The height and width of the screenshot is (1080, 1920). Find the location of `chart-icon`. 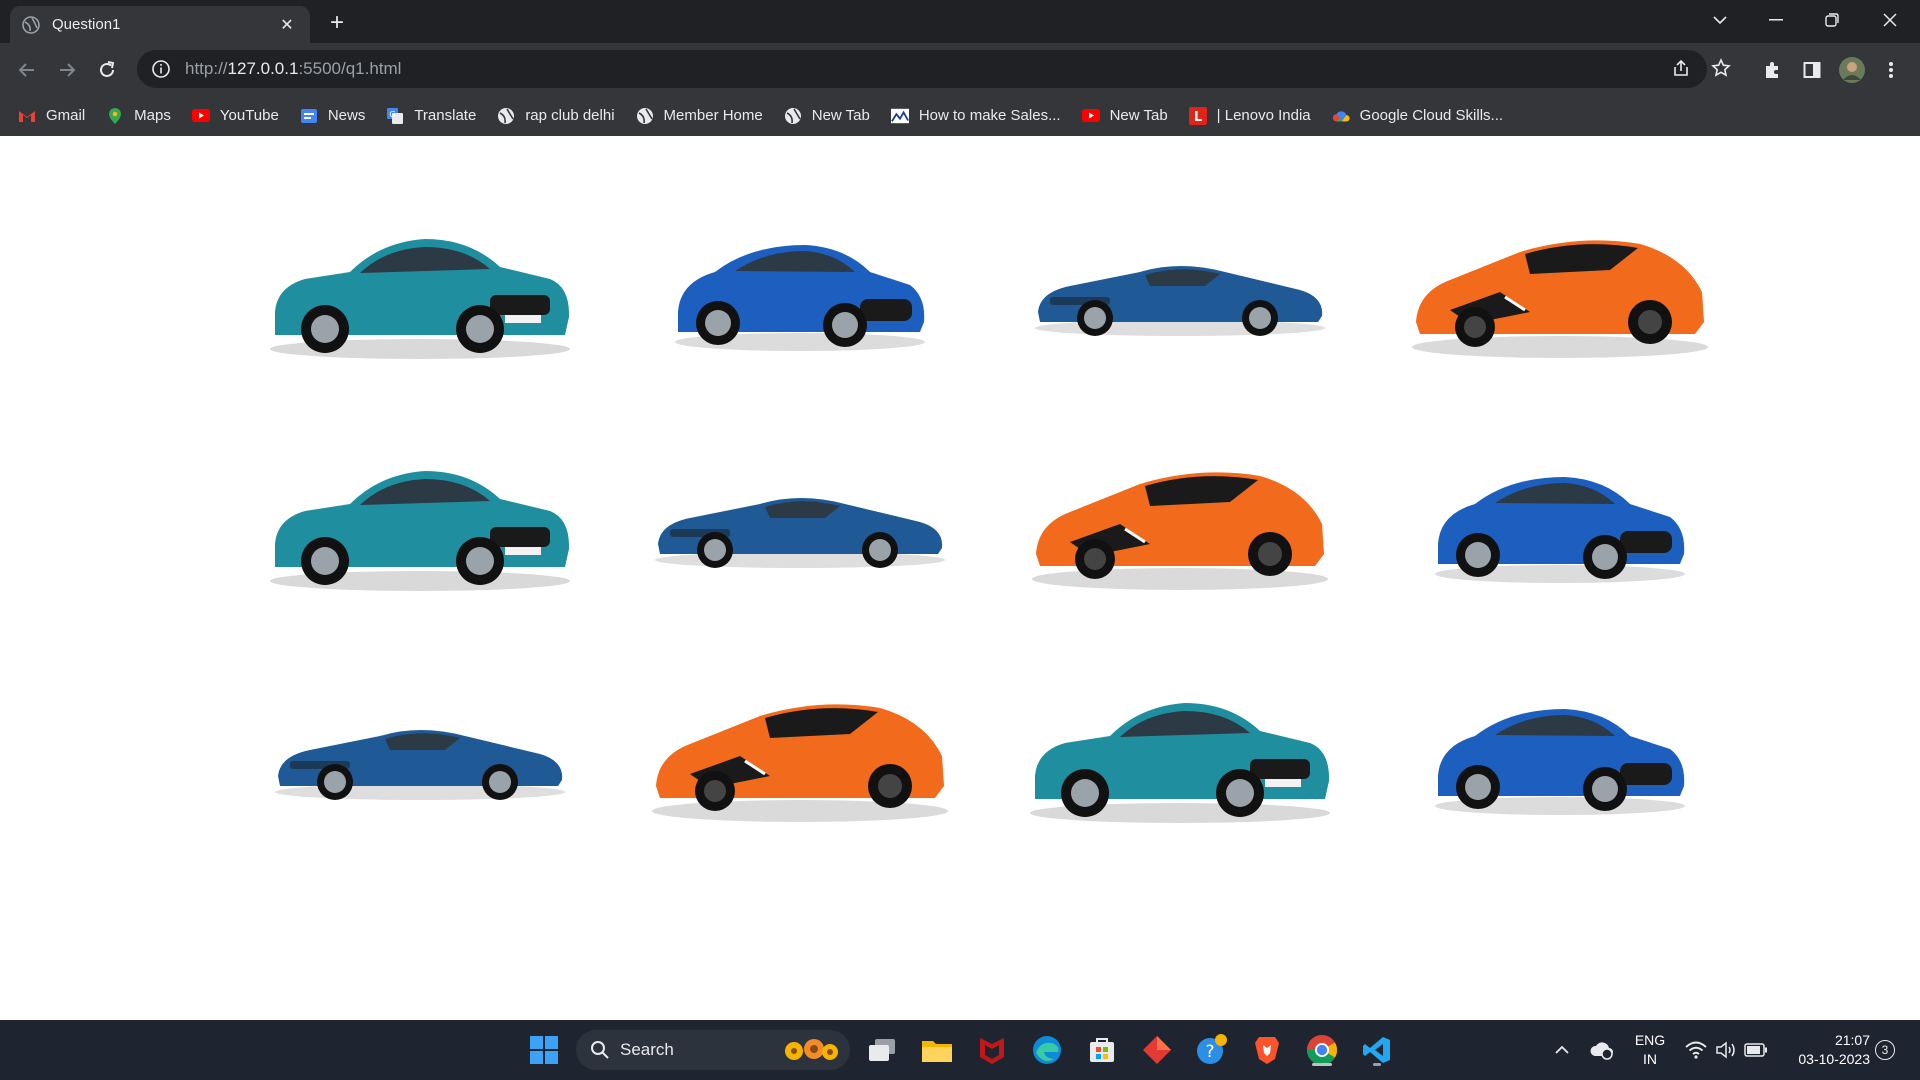

chart-icon is located at coordinates (899, 116).